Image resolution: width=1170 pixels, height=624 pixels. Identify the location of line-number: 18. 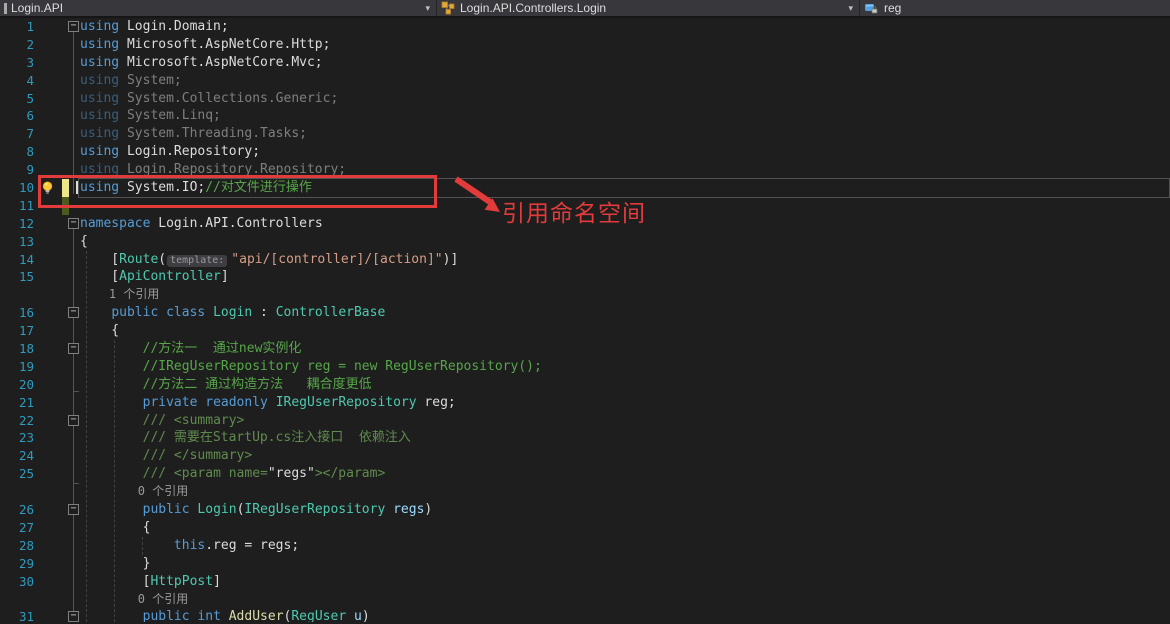
(17, 349).